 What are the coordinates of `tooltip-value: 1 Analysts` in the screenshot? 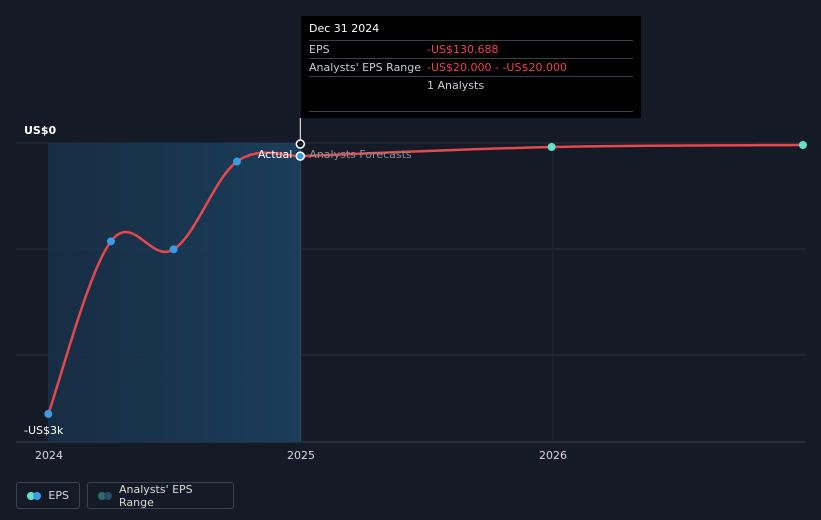 It's located at (456, 85).